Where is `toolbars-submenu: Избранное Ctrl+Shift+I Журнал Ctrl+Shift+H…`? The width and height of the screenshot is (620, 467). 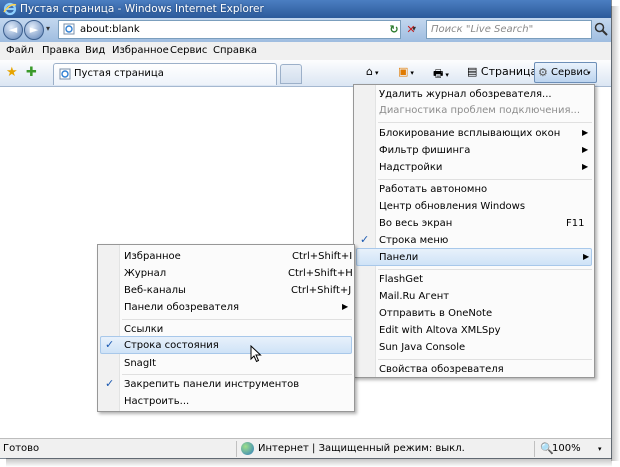
toolbars-submenu: Избранное Ctrl+Shift+I Журнал Ctrl+Shift+H… is located at coordinates (226, 328).